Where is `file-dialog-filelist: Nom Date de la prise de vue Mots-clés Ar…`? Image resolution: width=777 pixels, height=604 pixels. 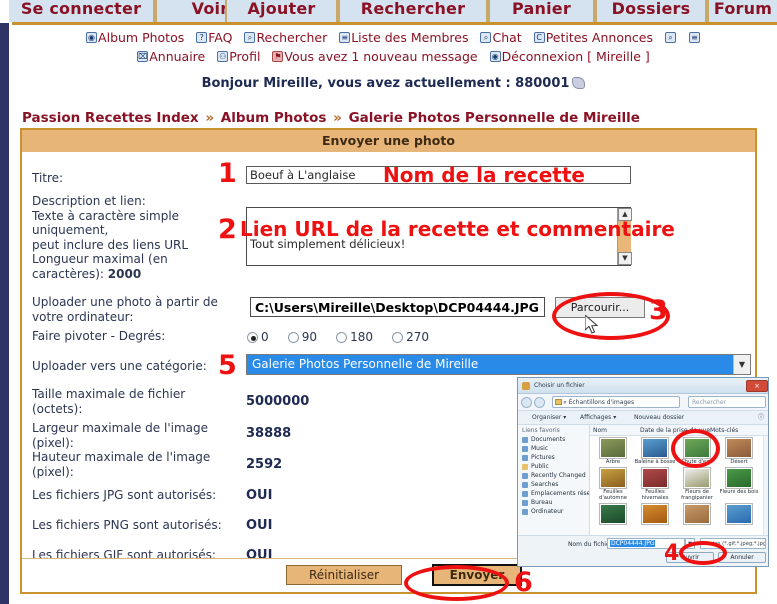
file-dialog-filelist: Nom Date de la prise de vue Mots-clés Ar… is located at coordinates (679, 488).